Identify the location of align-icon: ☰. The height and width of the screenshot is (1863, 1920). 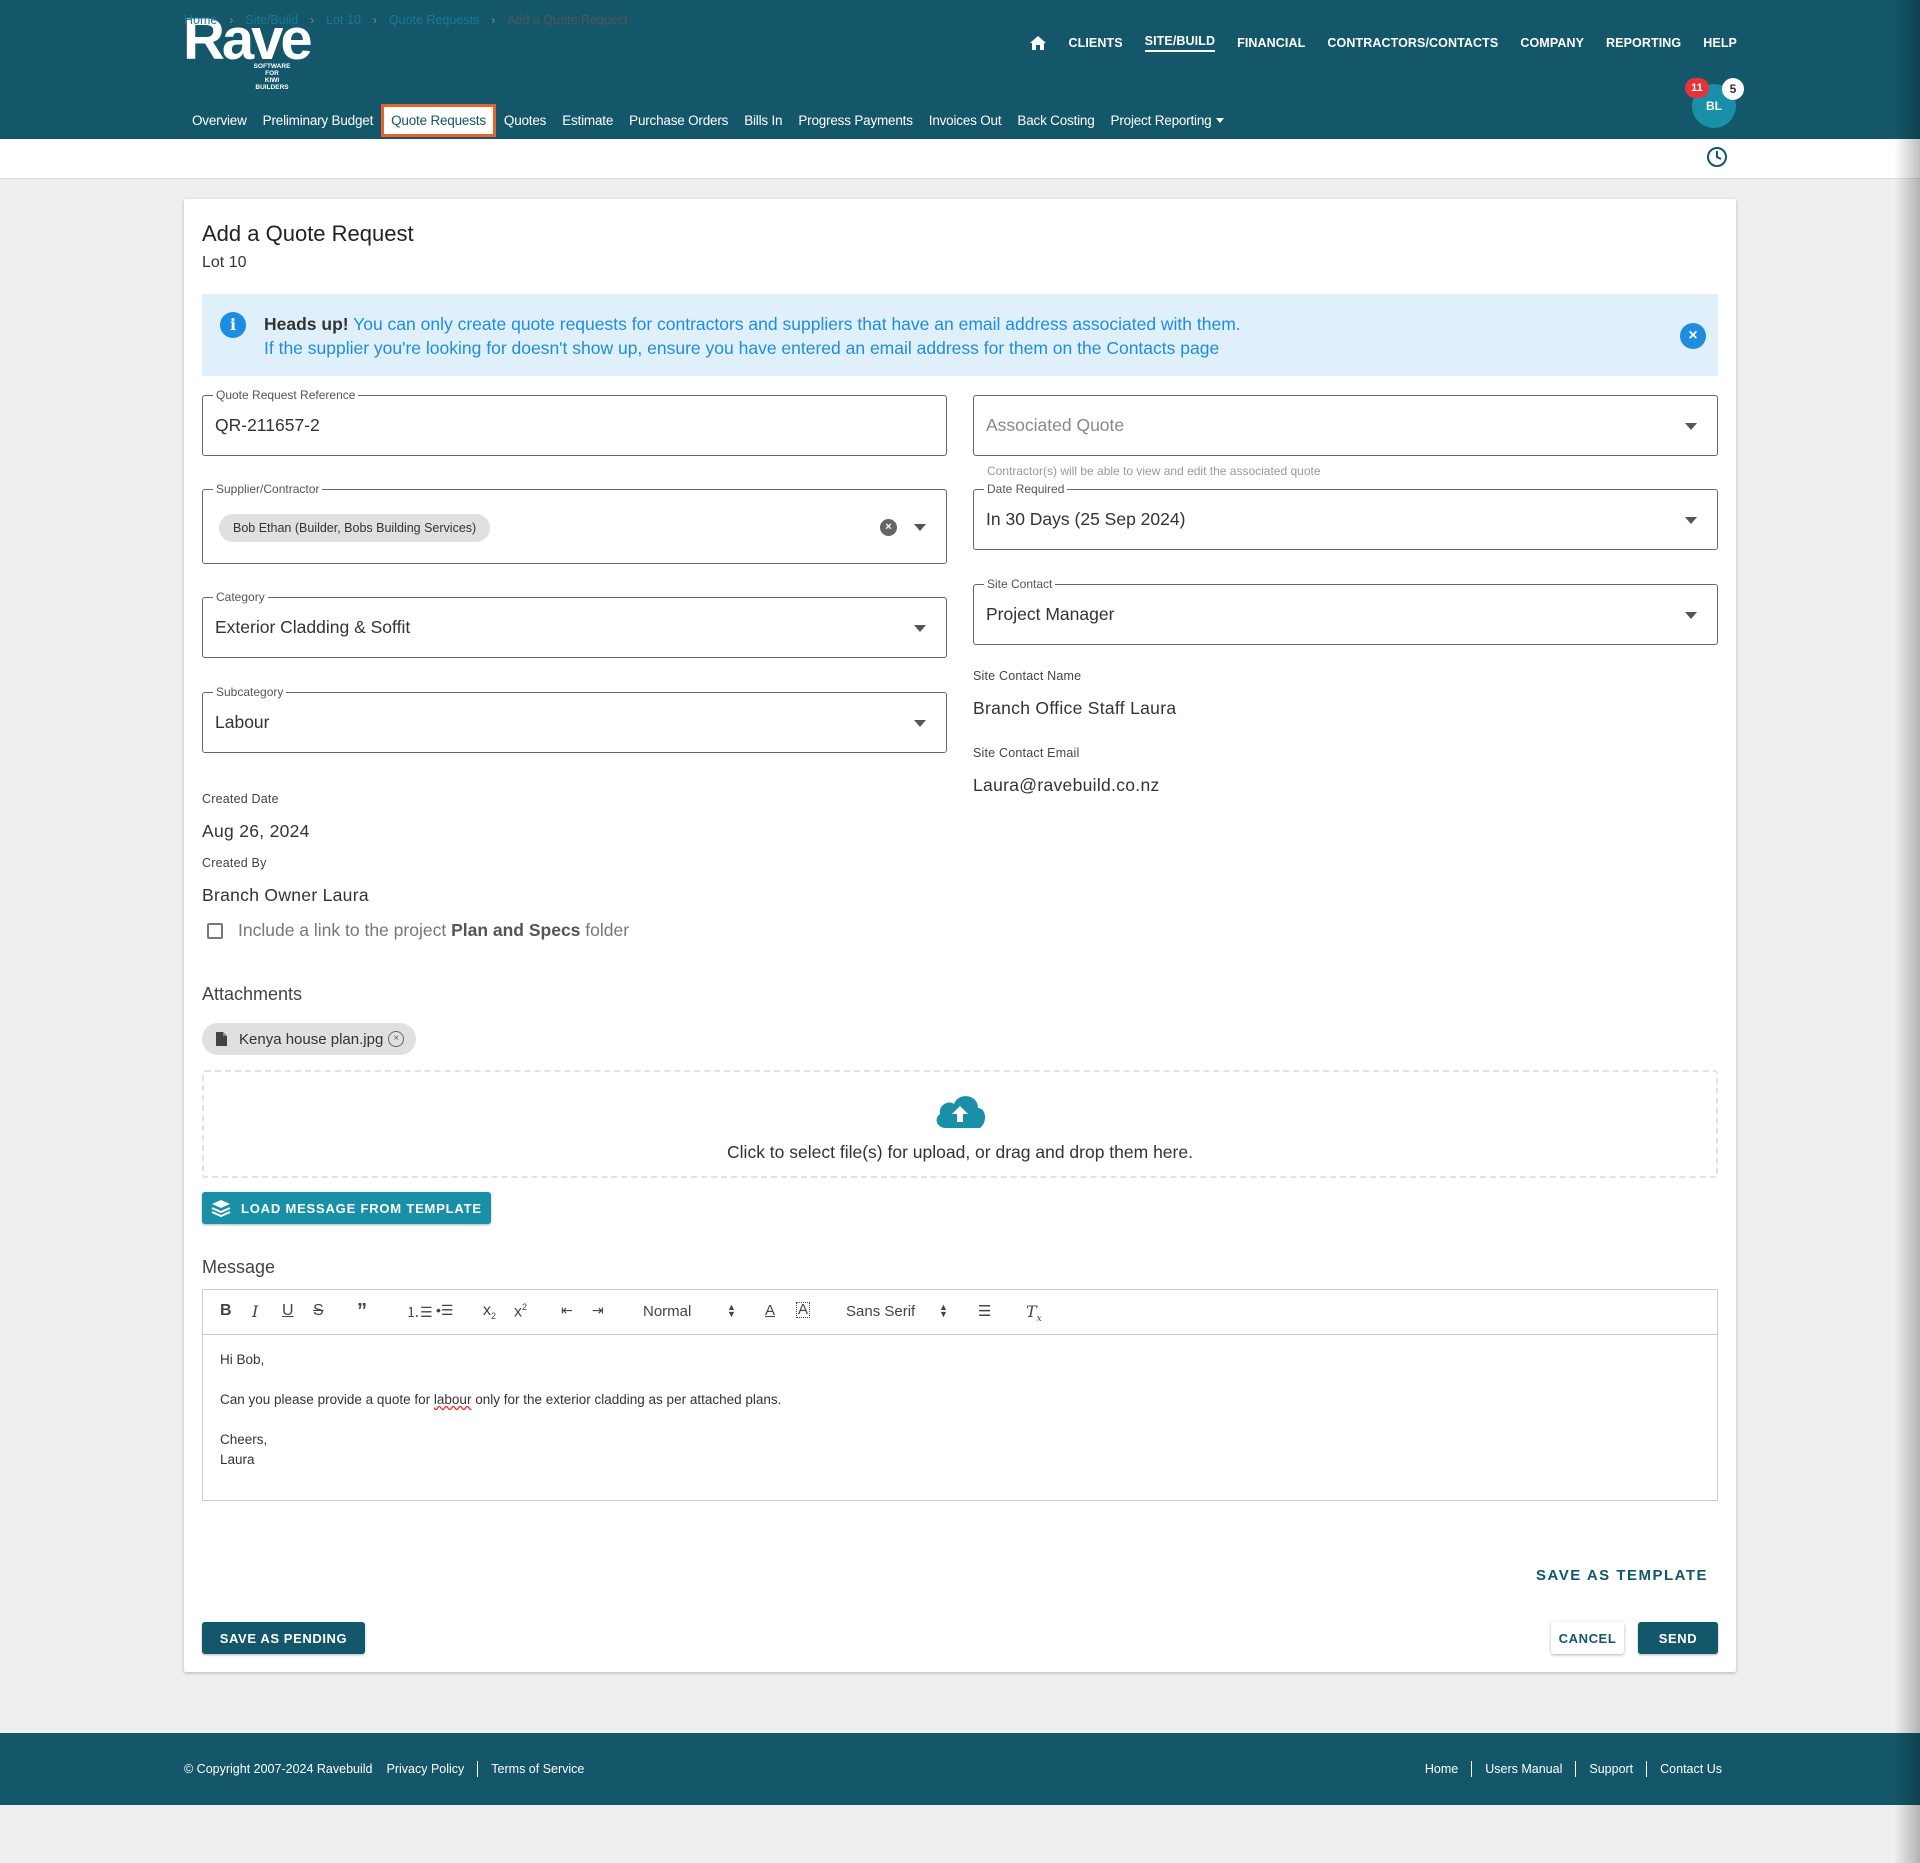
(984, 1311).